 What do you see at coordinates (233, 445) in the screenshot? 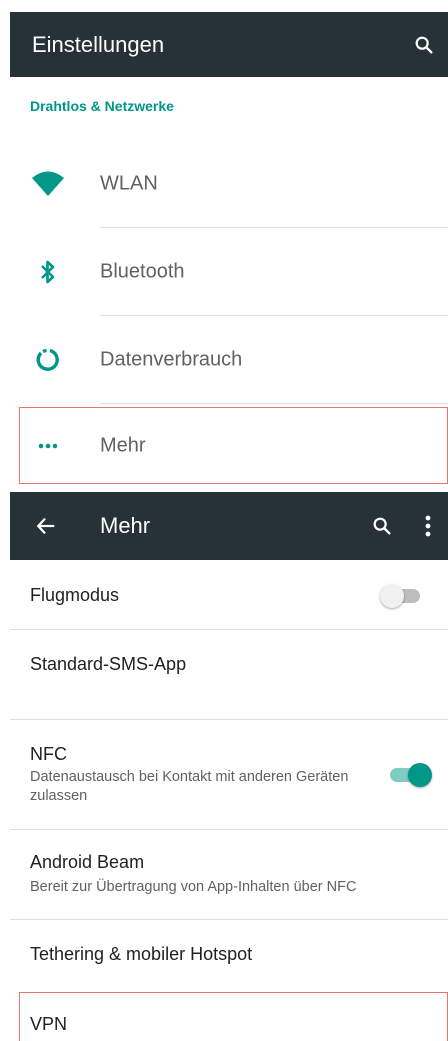
I see `settings-item-more: Mehr` at bounding box center [233, 445].